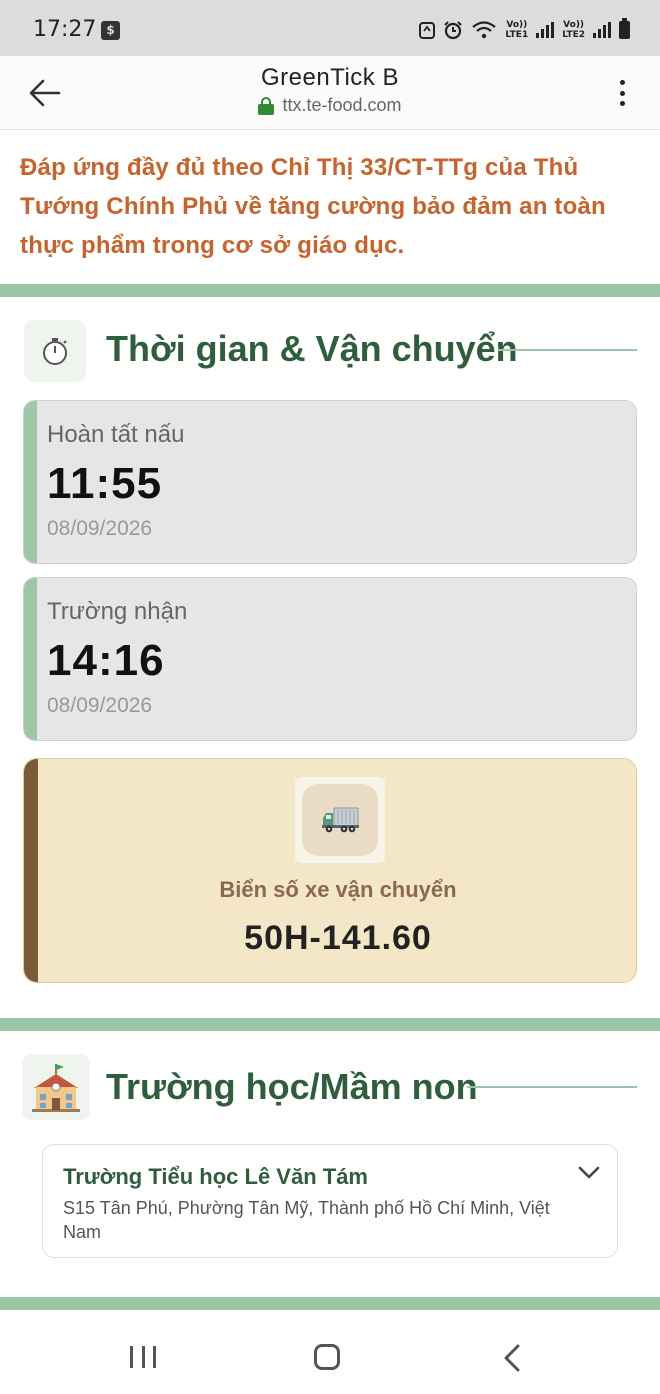  What do you see at coordinates (65, 29) in the screenshot?
I see `status-time: 17:27` at bounding box center [65, 29].